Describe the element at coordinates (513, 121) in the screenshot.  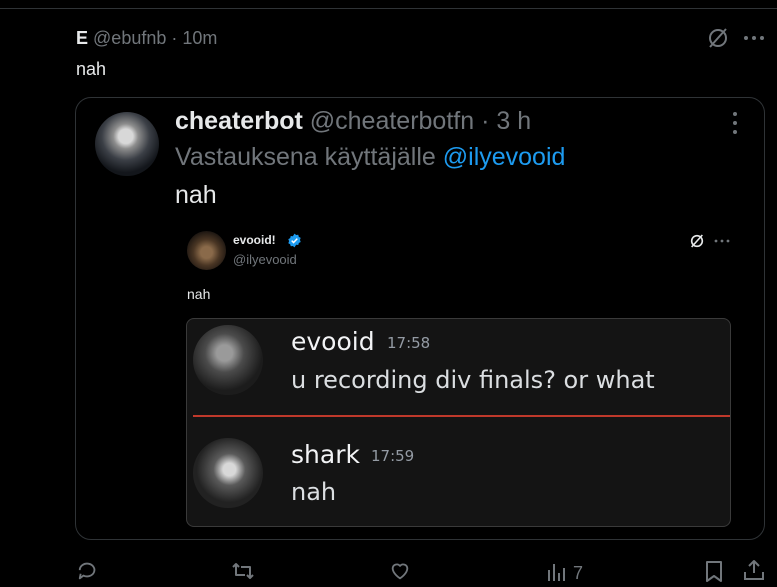
I see `quoted-time: 3 h` at that location.